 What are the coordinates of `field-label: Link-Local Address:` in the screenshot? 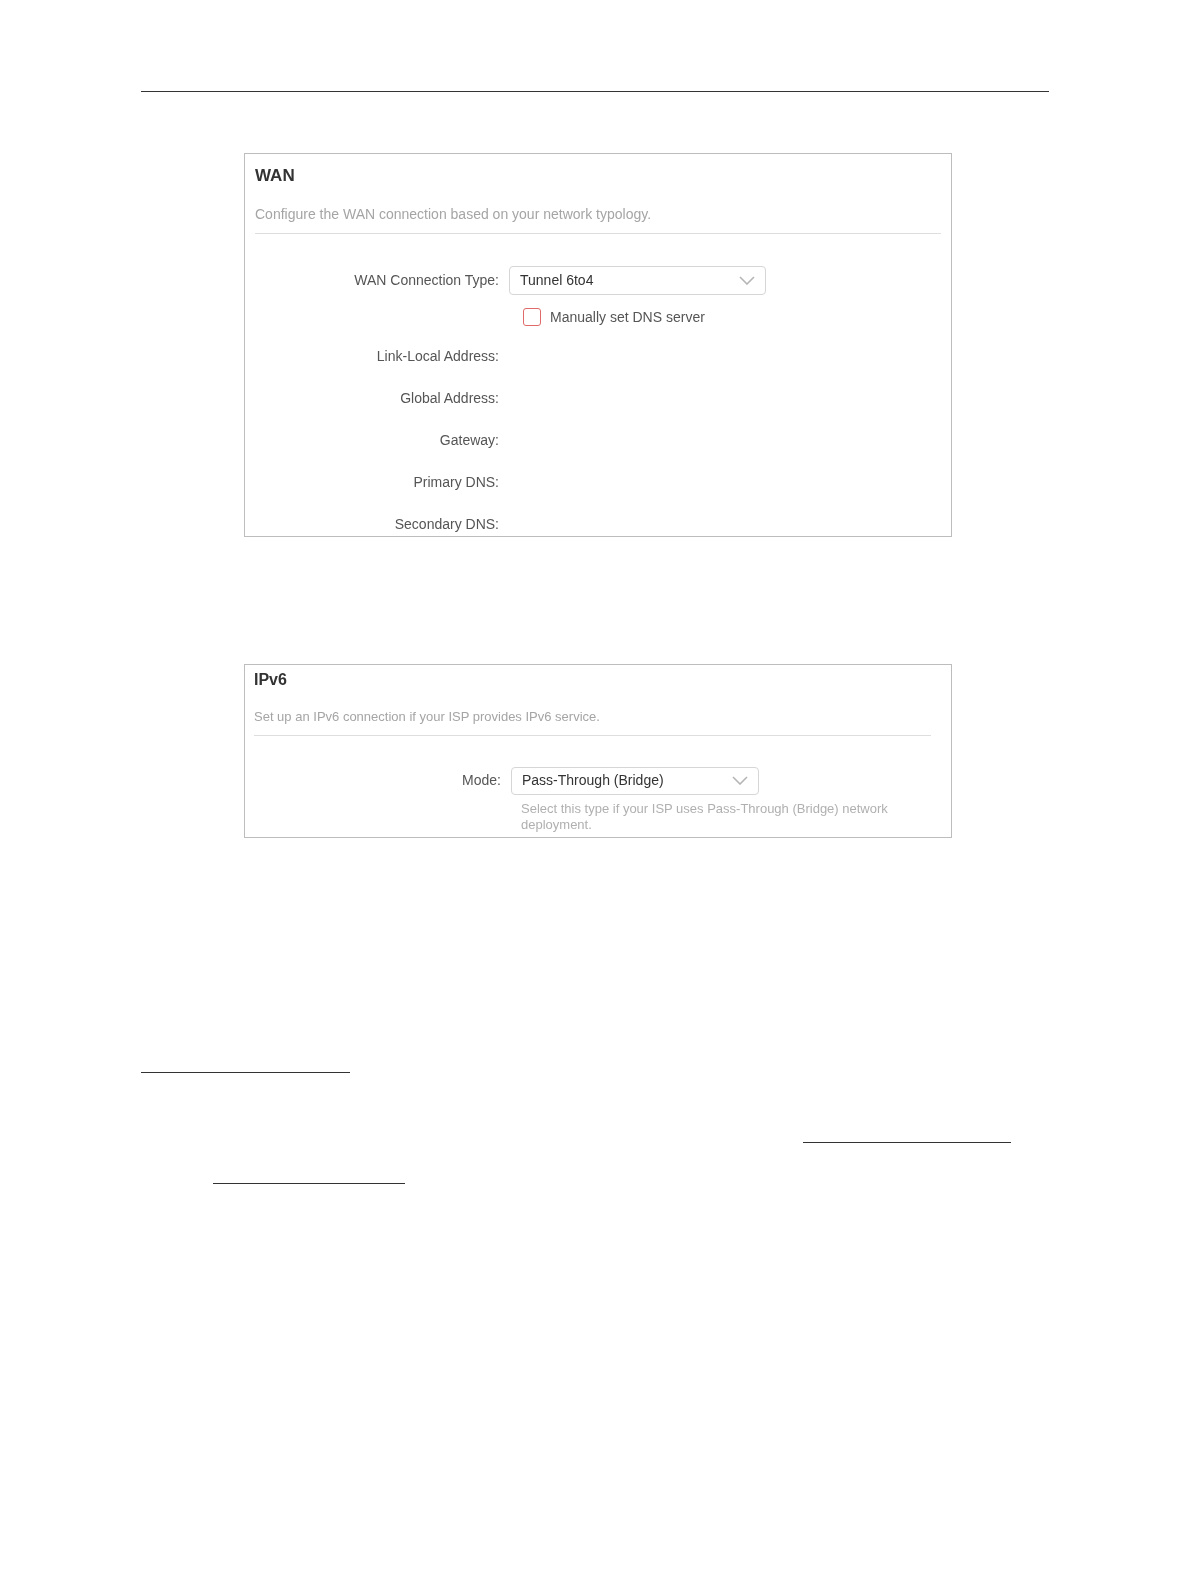 It's located at (437, 355).